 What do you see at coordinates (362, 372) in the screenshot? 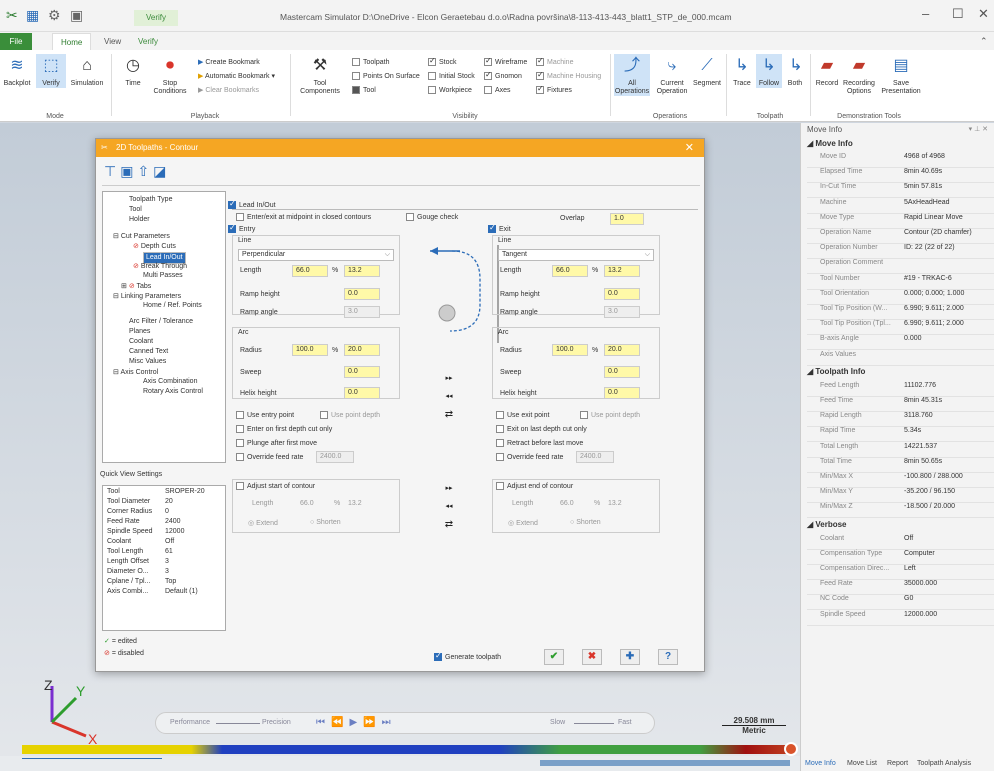
I see `entry-sweep-input: 0.0` at bounding box center [362, 372].